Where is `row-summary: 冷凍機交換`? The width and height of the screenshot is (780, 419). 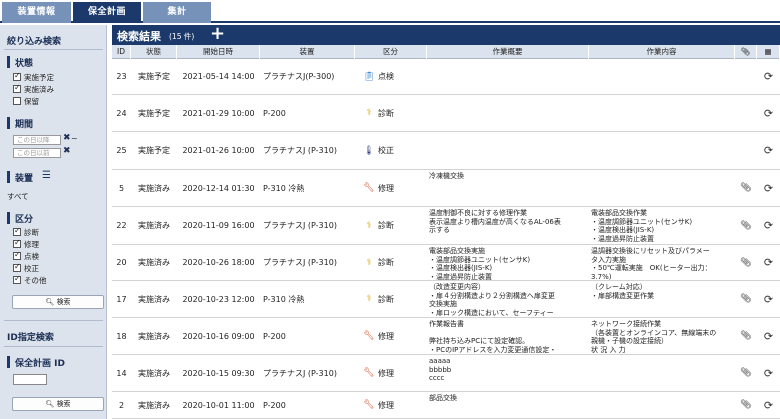 row-summary: 冷凍機交換 is located at coordinates (508, 188).